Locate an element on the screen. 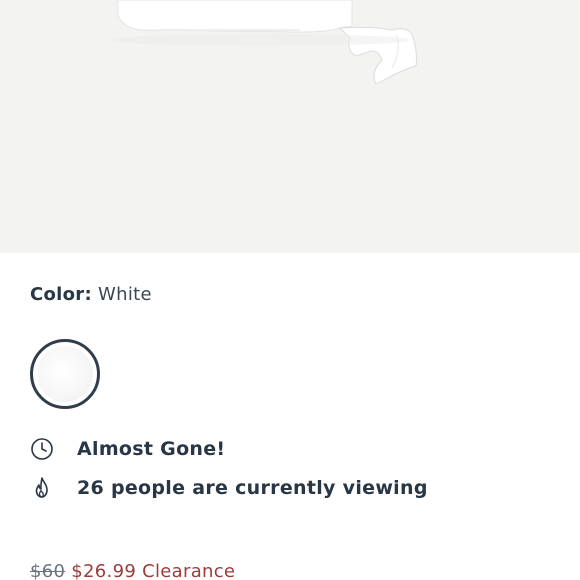 This screenshot has width=580, height=580. product-photo-shirt is located at coordinates (263, 42).